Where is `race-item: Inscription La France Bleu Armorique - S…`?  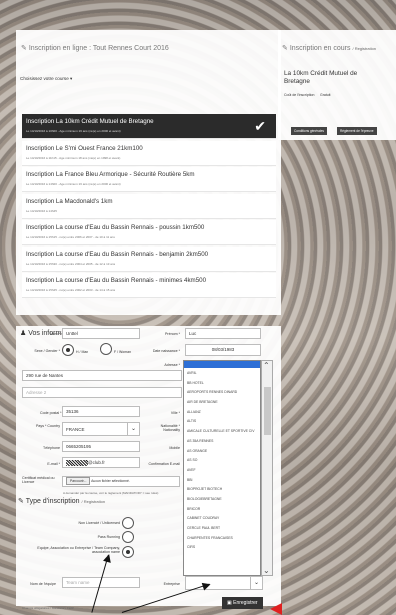
race-item: Inscription La France Bleu Armorique - S… is located at coordinates (149, 179).